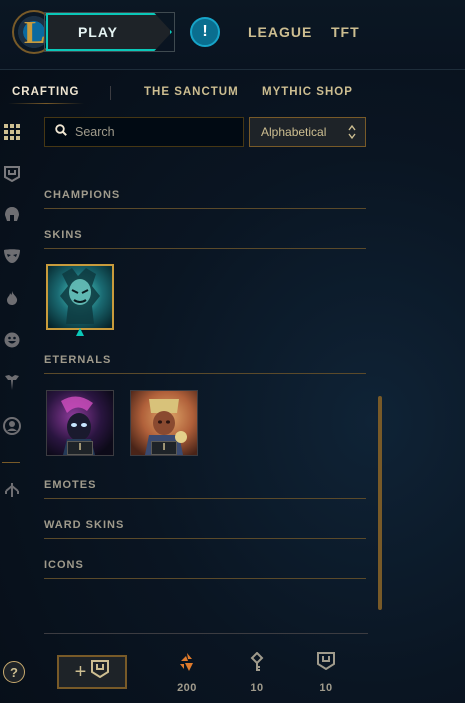 The width and height of the screenshot is (465, 703). I want to click on section-ward-skins: WARD SKINS, so click(205, 529).